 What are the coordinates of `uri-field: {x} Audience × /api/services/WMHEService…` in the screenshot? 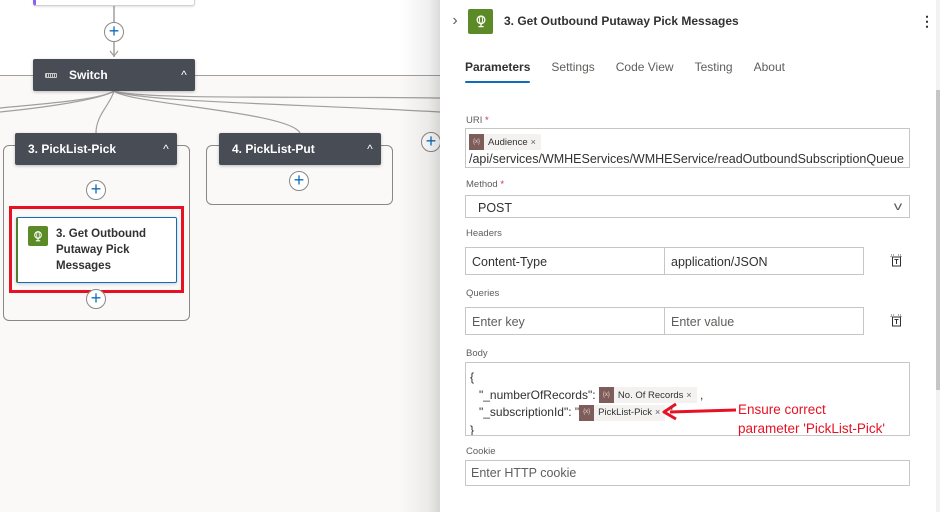 It's located at (687, 148).